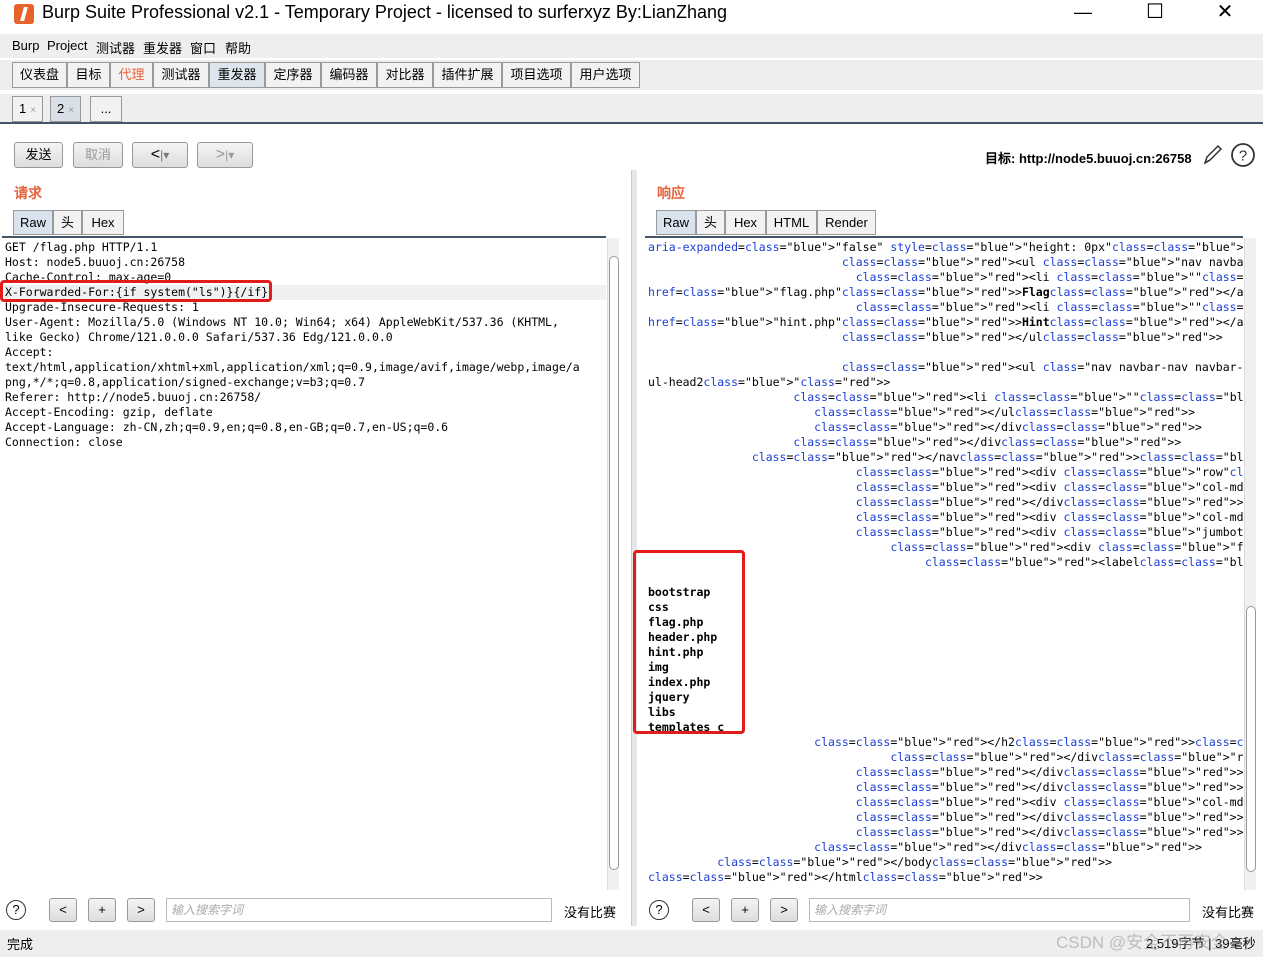 Image resolution: width=1263 pixels, height=957 pixels. What do you see at coordinates (710, 222) in the screenshot?
I see `response-tab-headers: 头` at bounding box center [710, 222].